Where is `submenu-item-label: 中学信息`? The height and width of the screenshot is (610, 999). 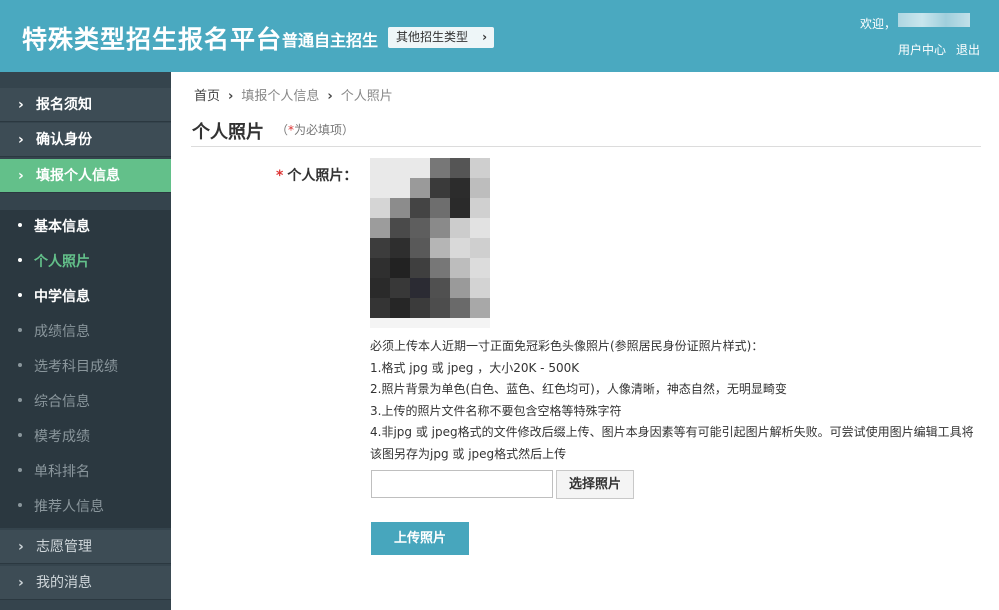
submenu-item-label: 中学信息 is located at coordinates (62, 297).